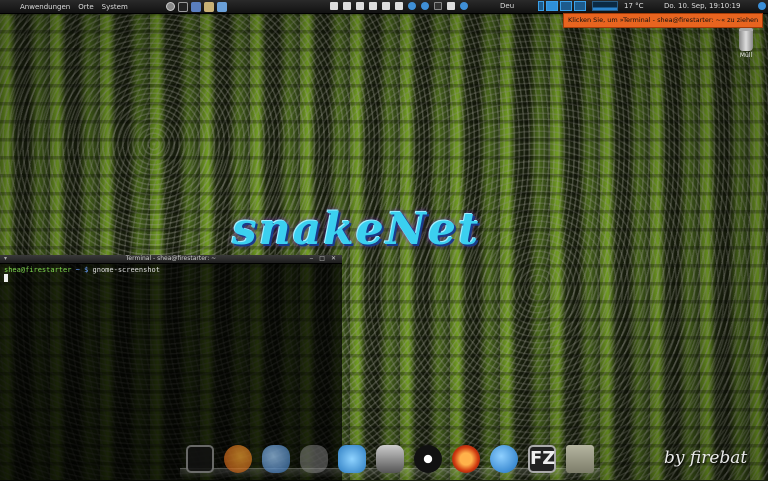 Image resolution: width=768 pixels, height=481 pixels. I want to click on snakenet-logo: snakeNet, so click(356, 229).